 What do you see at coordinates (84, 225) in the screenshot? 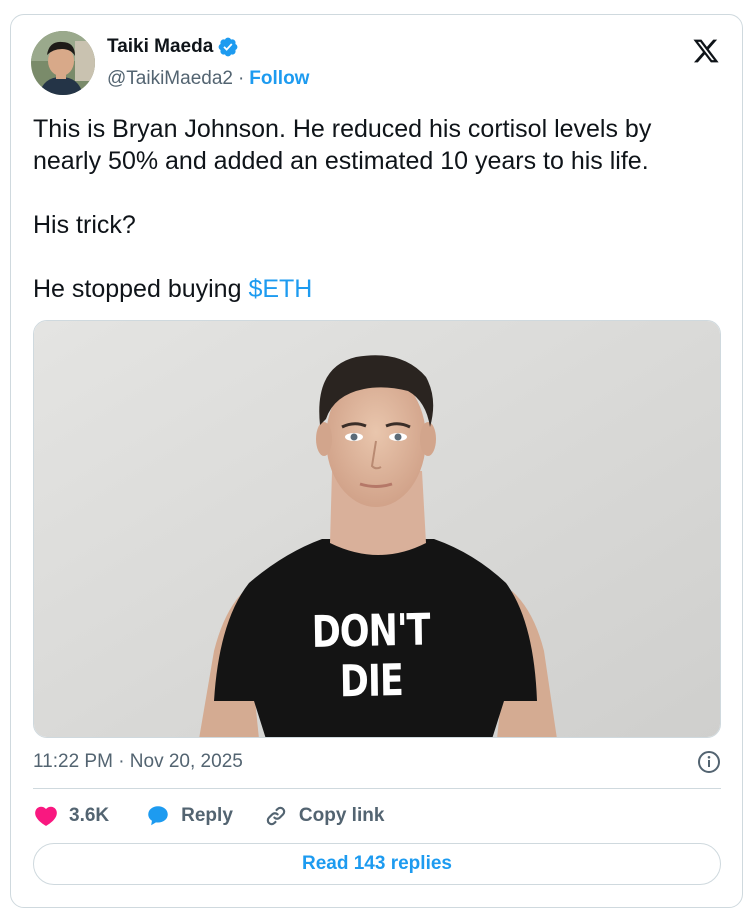
I see `tweet-paragraph-2: His trick?` at bounding box center [84, 225].